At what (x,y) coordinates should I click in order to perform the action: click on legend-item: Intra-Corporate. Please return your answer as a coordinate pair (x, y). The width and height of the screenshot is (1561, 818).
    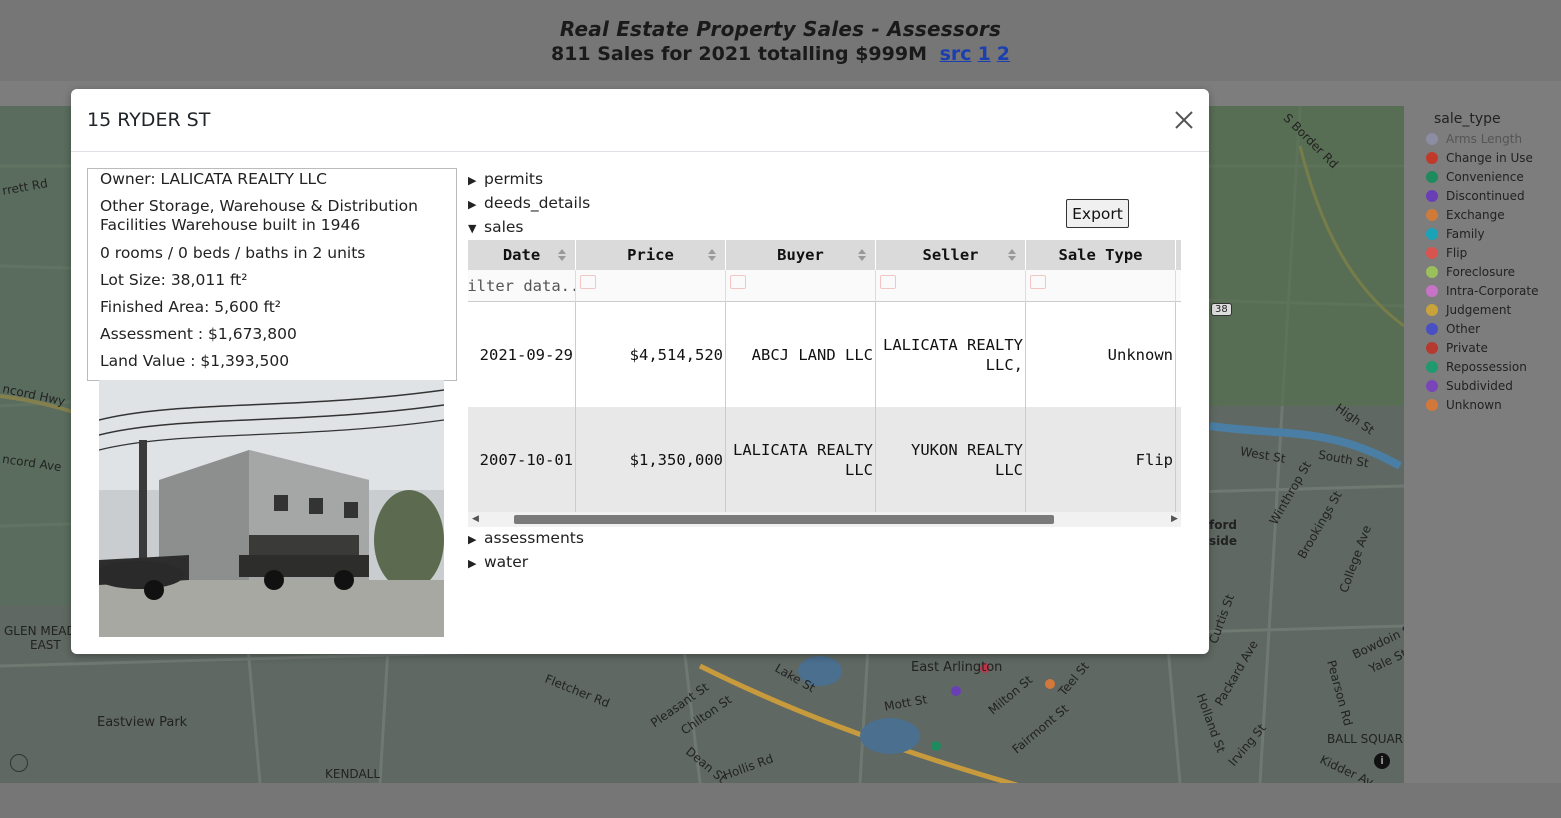
    Looking at the image, I should click on (1482, 291).